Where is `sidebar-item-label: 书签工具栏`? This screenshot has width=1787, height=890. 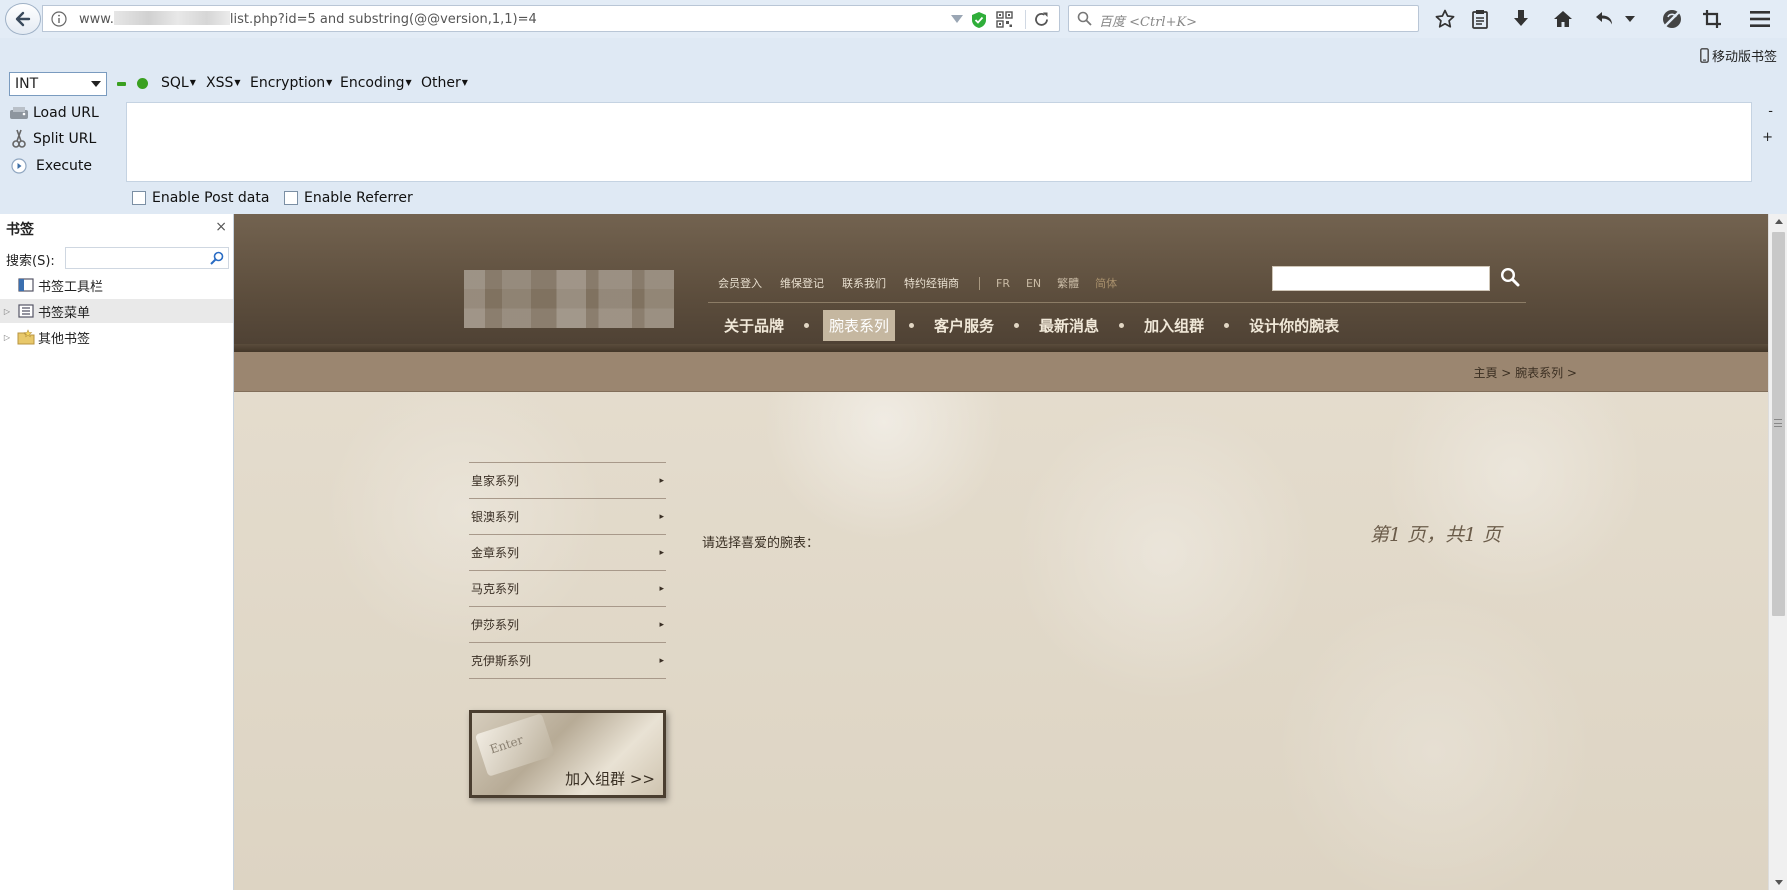
sidebar-item-label: 书签工具栏 is located at coordinates (71, 287).